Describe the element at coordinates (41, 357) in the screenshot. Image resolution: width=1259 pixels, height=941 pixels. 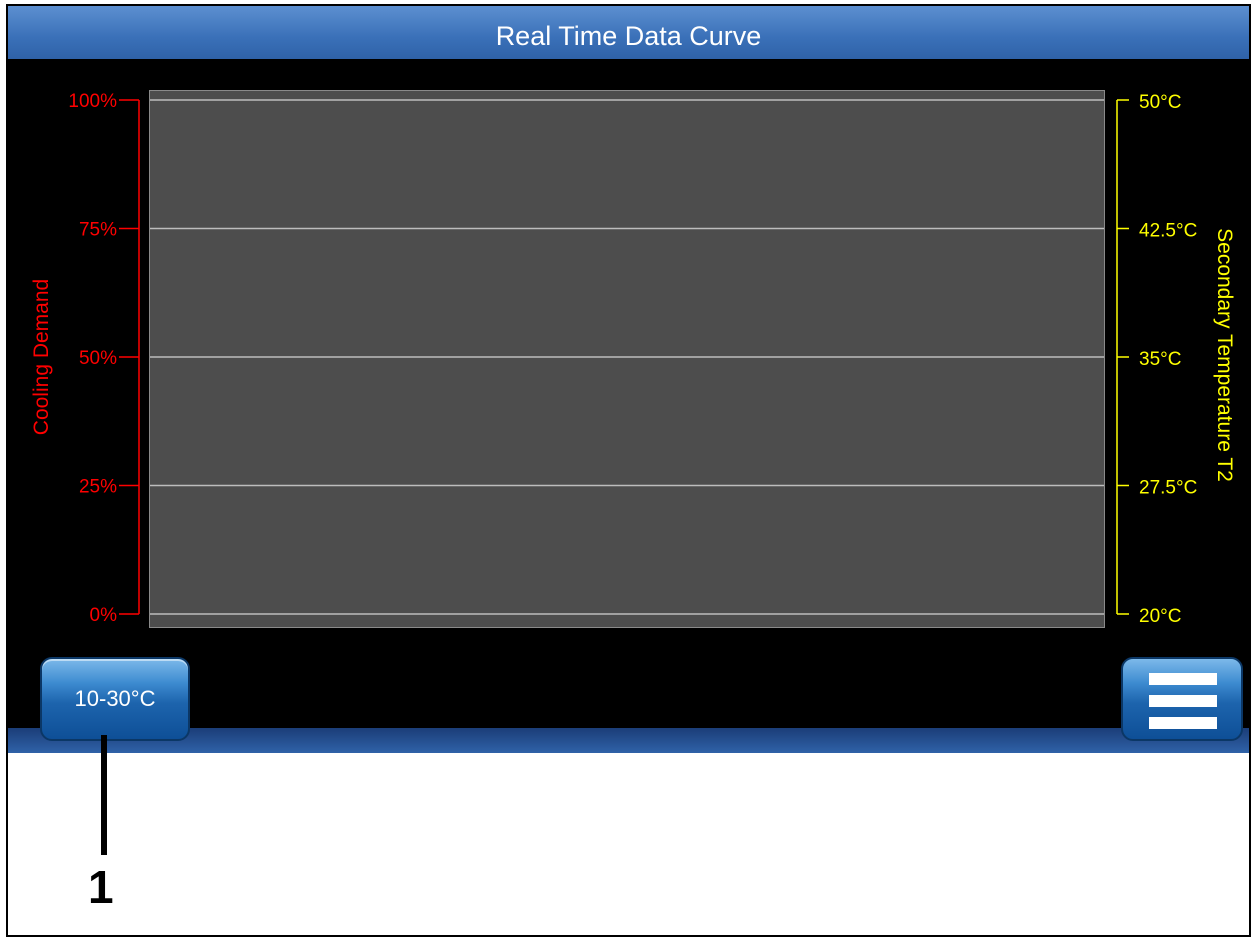
I see `left-axis-title: Cooling Demand` at that location.